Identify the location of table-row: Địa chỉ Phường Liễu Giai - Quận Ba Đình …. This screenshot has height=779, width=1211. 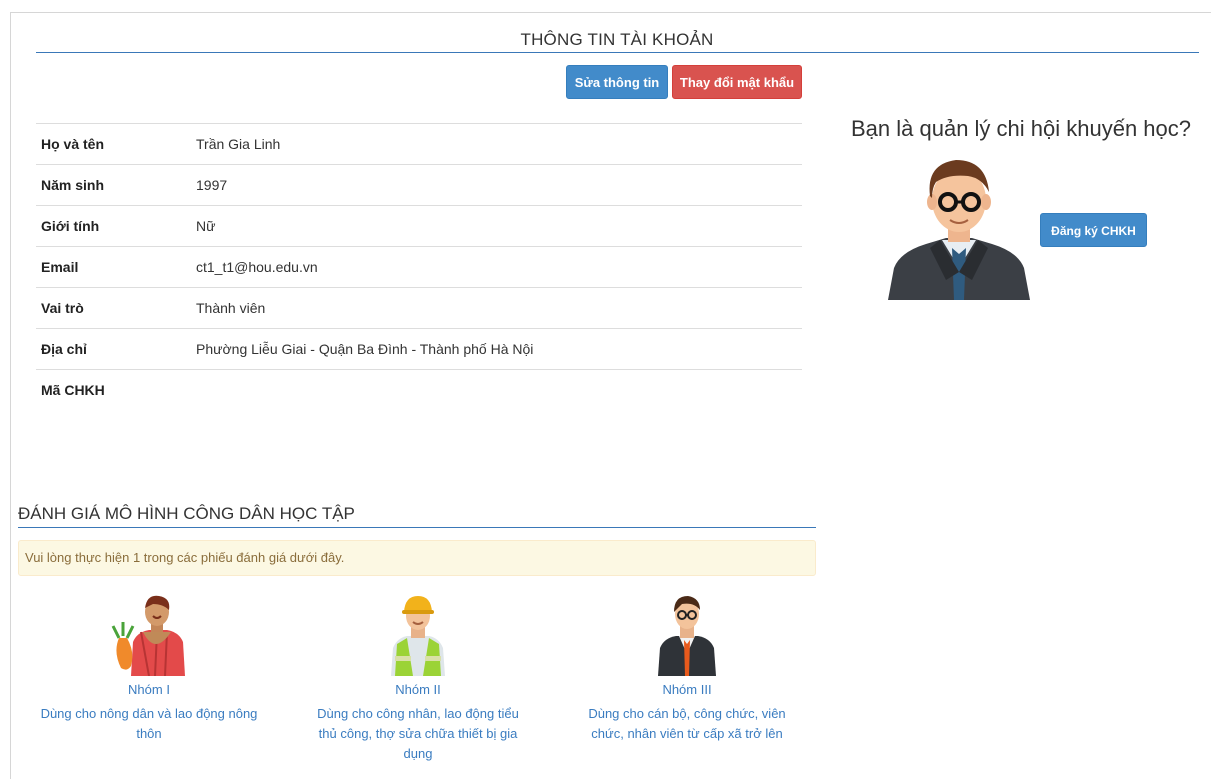
(419, 349).